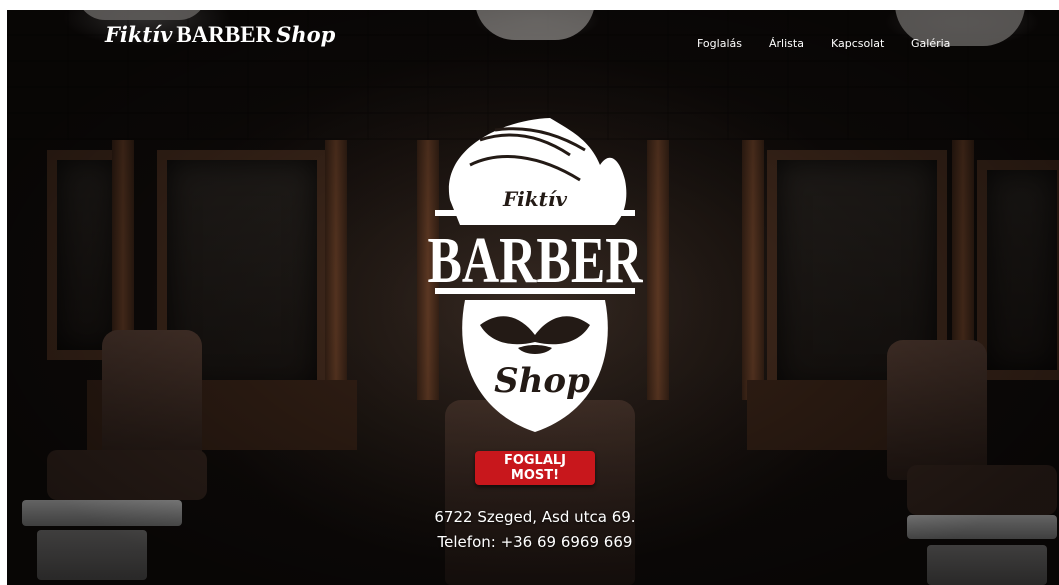 The image size is (1059, 585). Describe the element at coordinates (535, 291) in the screenshot. I see `logo-band-bottom` at that location.